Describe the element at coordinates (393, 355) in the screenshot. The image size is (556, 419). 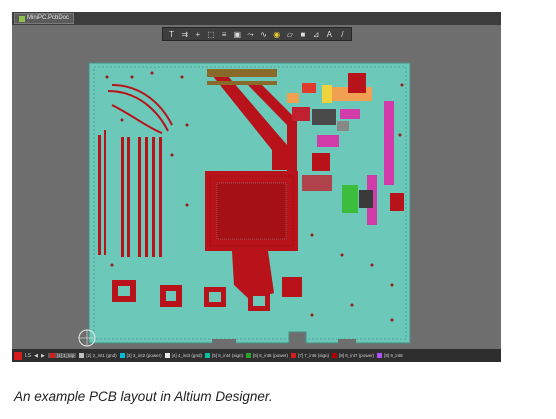
I see `layer-tab-label: [9] 9_int8` at that location.